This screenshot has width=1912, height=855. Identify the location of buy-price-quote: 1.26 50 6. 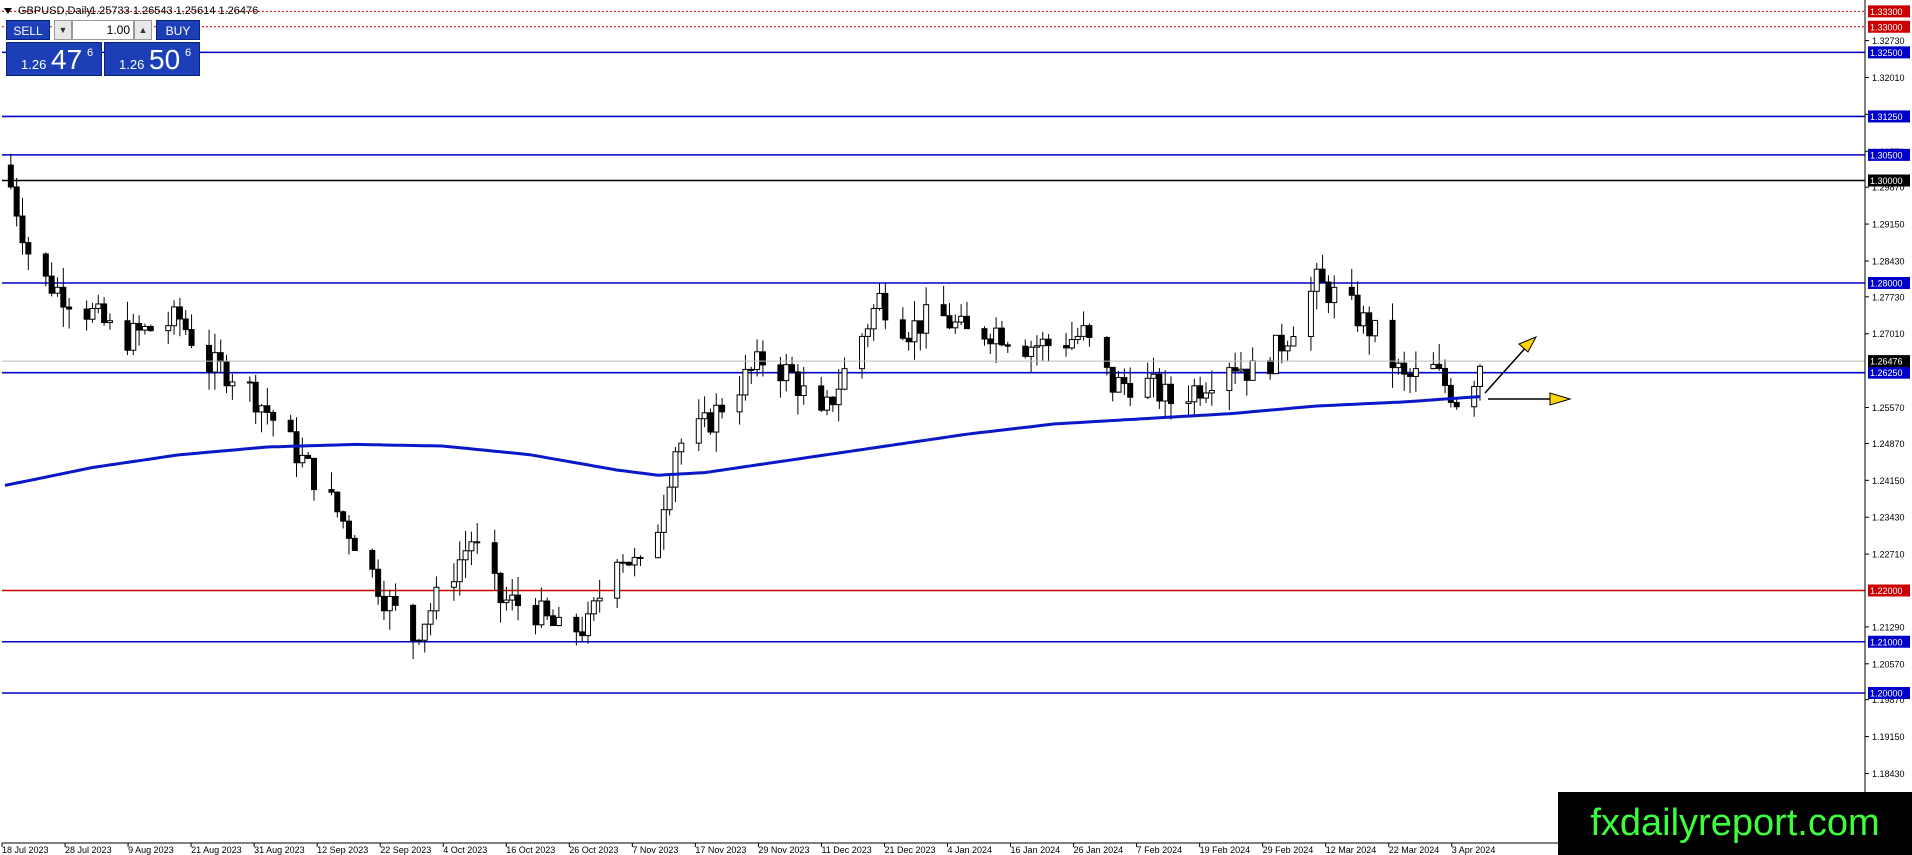
(152, 59).